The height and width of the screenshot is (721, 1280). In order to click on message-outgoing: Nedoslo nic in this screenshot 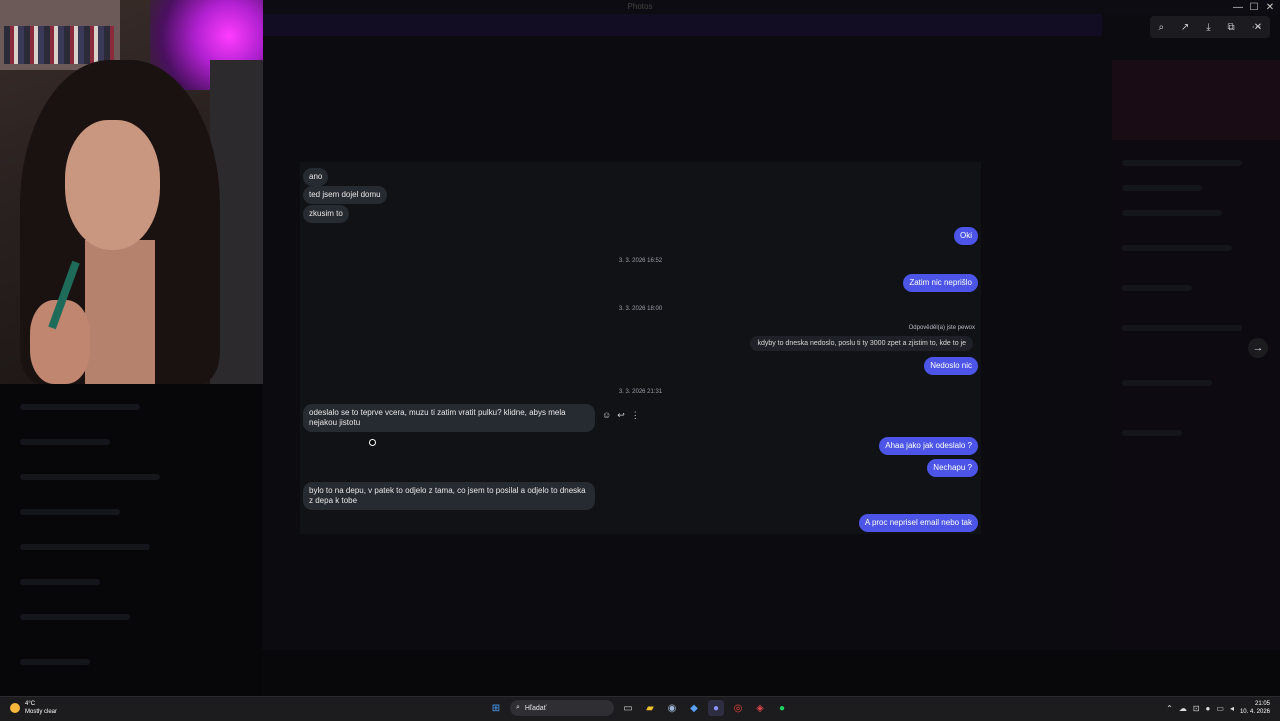, I will do `click(951, 366)`.